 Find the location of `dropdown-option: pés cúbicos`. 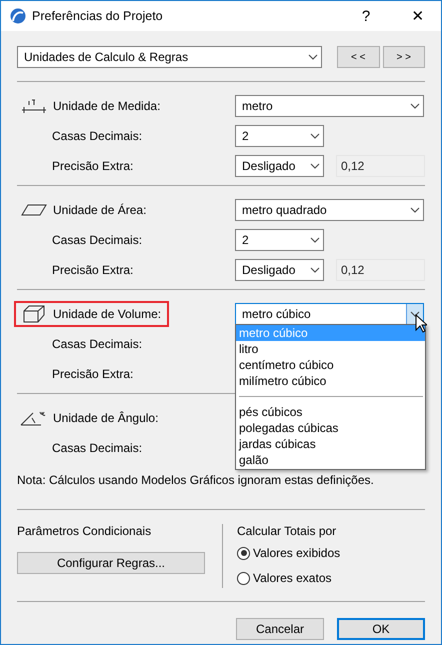

dropdown-option: pés cúbicos is located at coordinates (330, 412).